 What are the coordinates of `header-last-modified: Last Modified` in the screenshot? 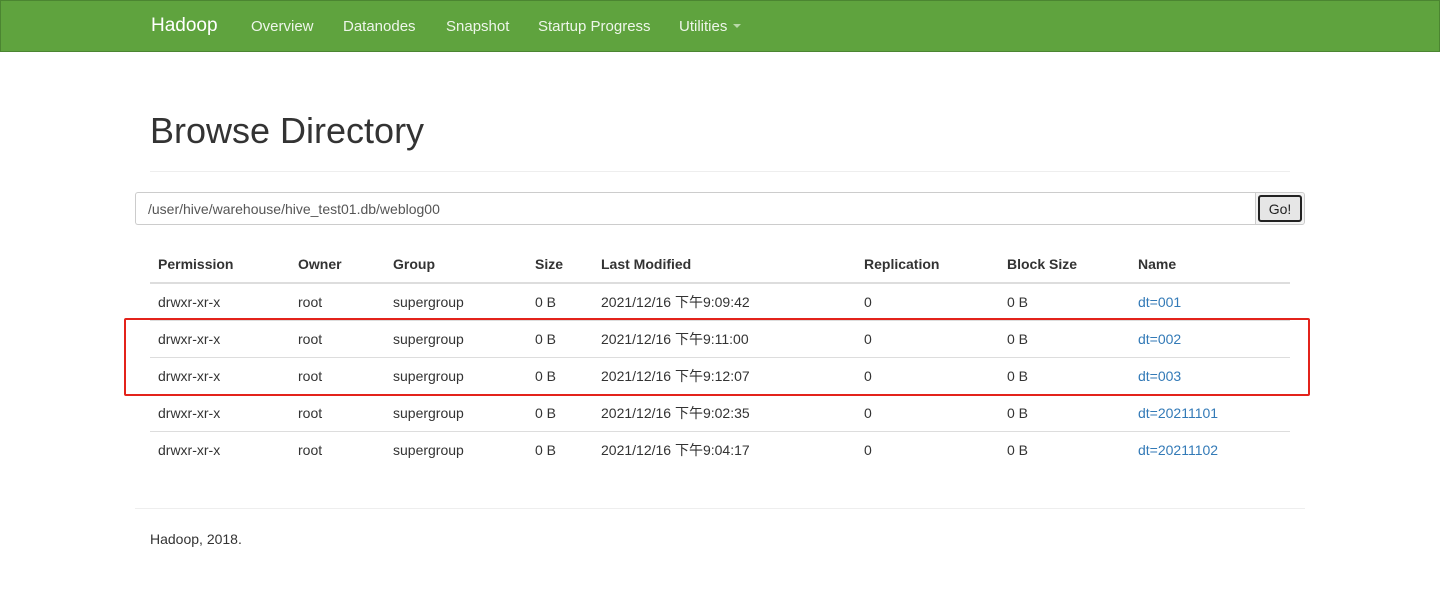 It's located at (724, 264).